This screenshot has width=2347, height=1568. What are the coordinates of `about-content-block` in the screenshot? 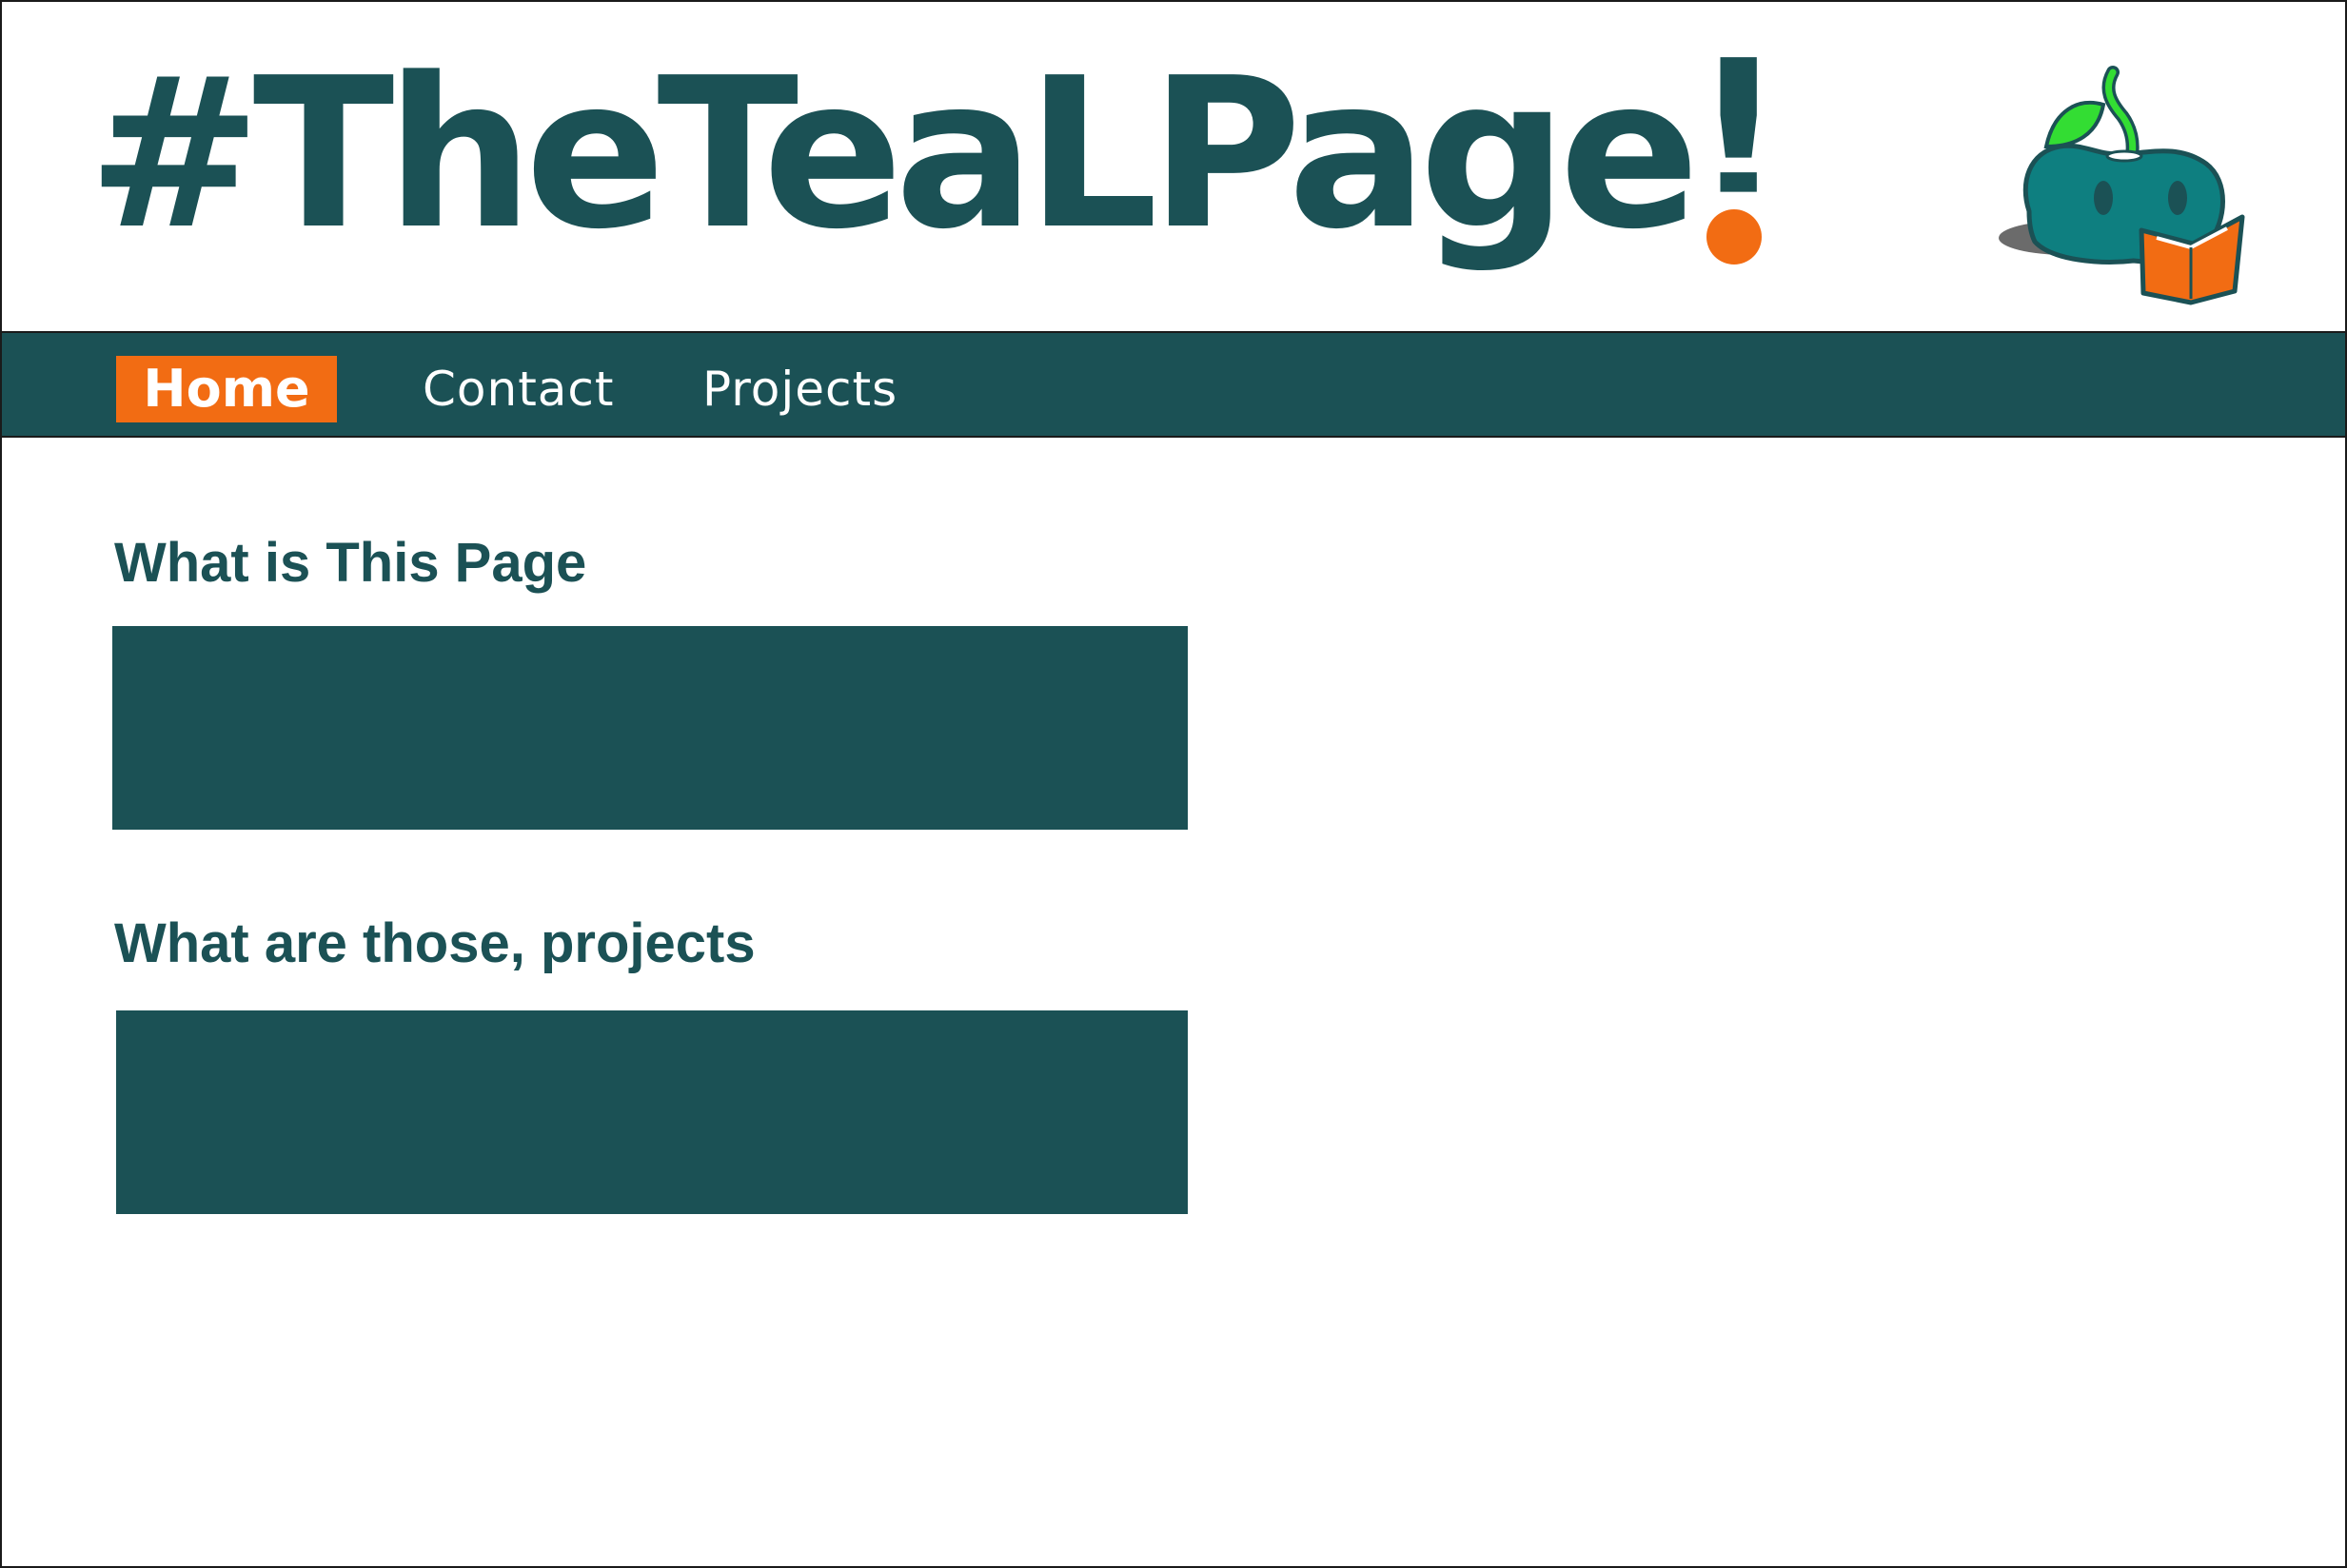 It's located at (650, 728).